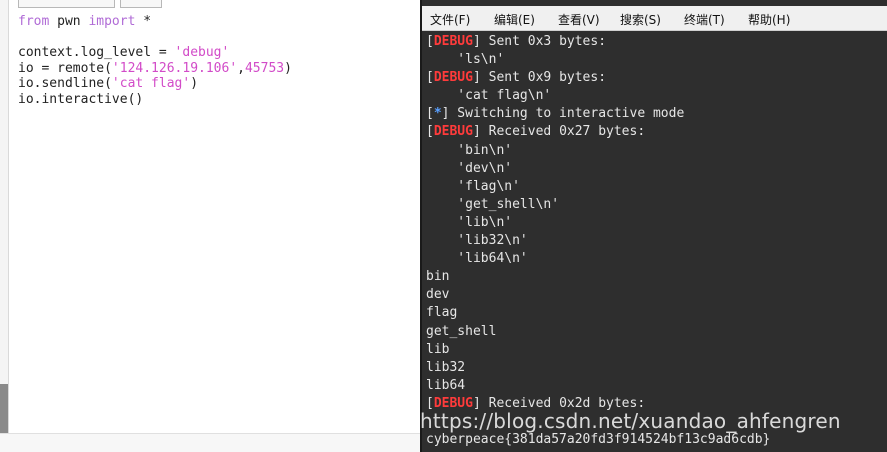  Describe the element at coordinates (543, 41) in the screenshot. I see `terminal-text: Sent 0x3 bytes:` at that location.